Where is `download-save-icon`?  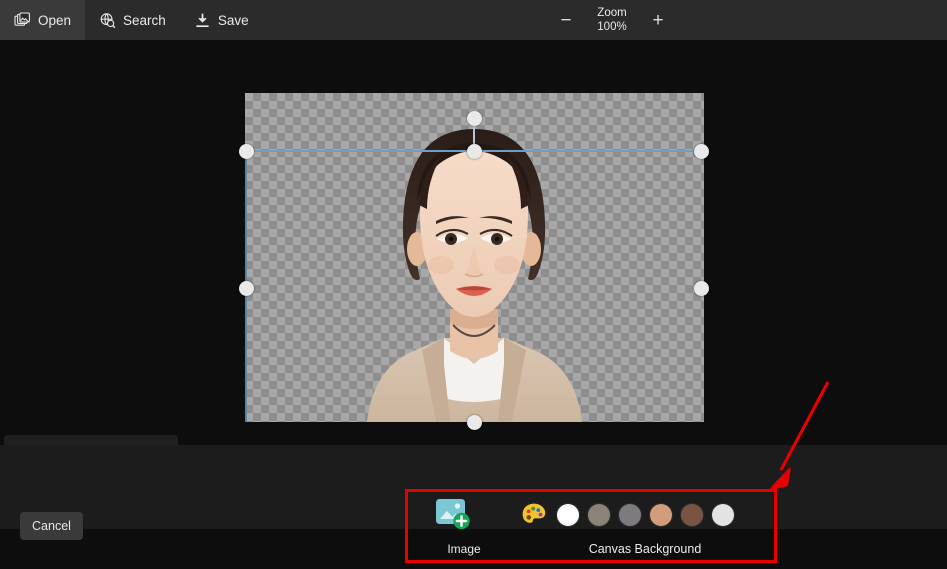
download-save-icon is located at coordinates (202, 20).